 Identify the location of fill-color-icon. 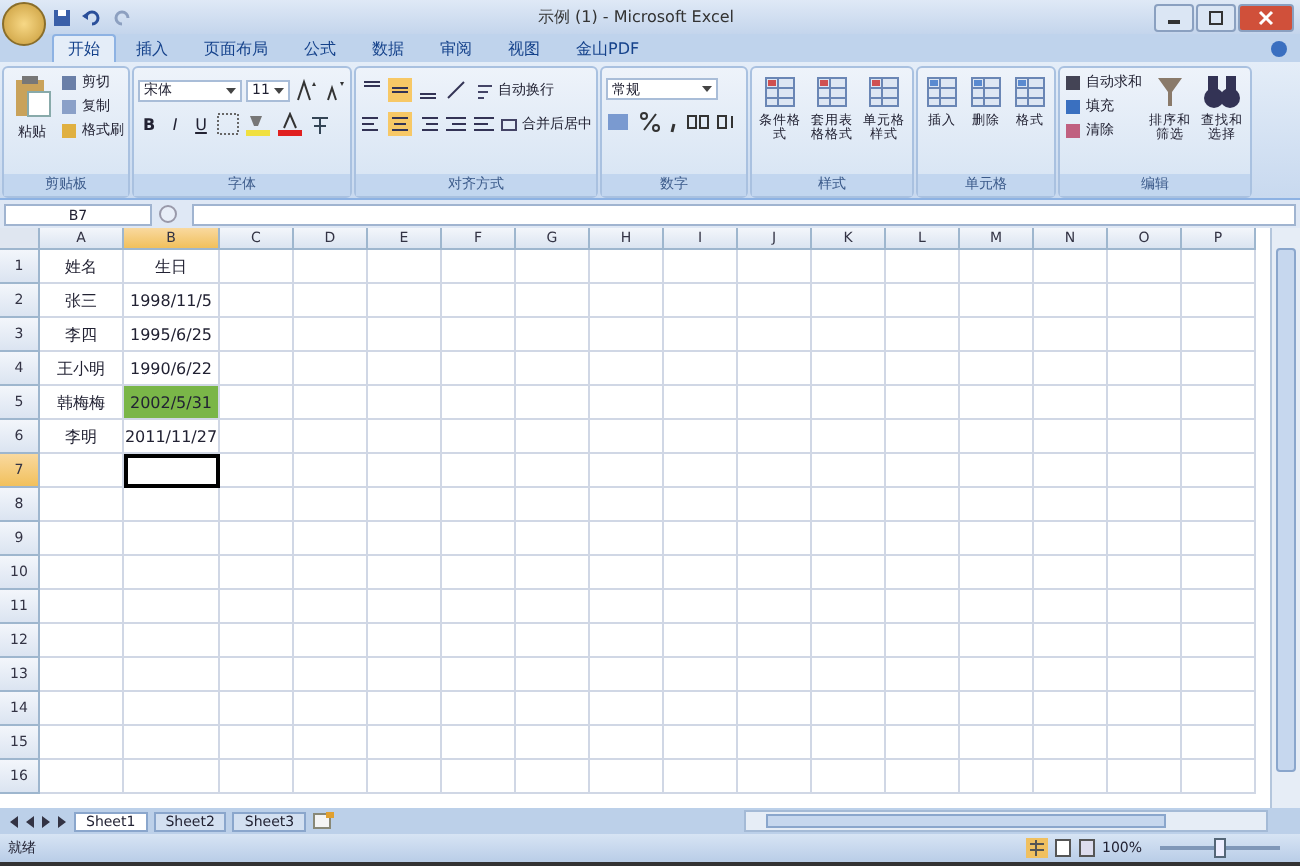
(258, 124).